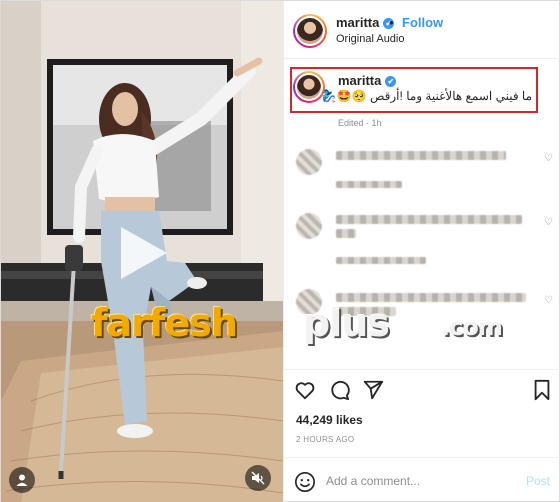 The image size is (560, 502). I want to click on bookmark-icon, so click(542, 390).